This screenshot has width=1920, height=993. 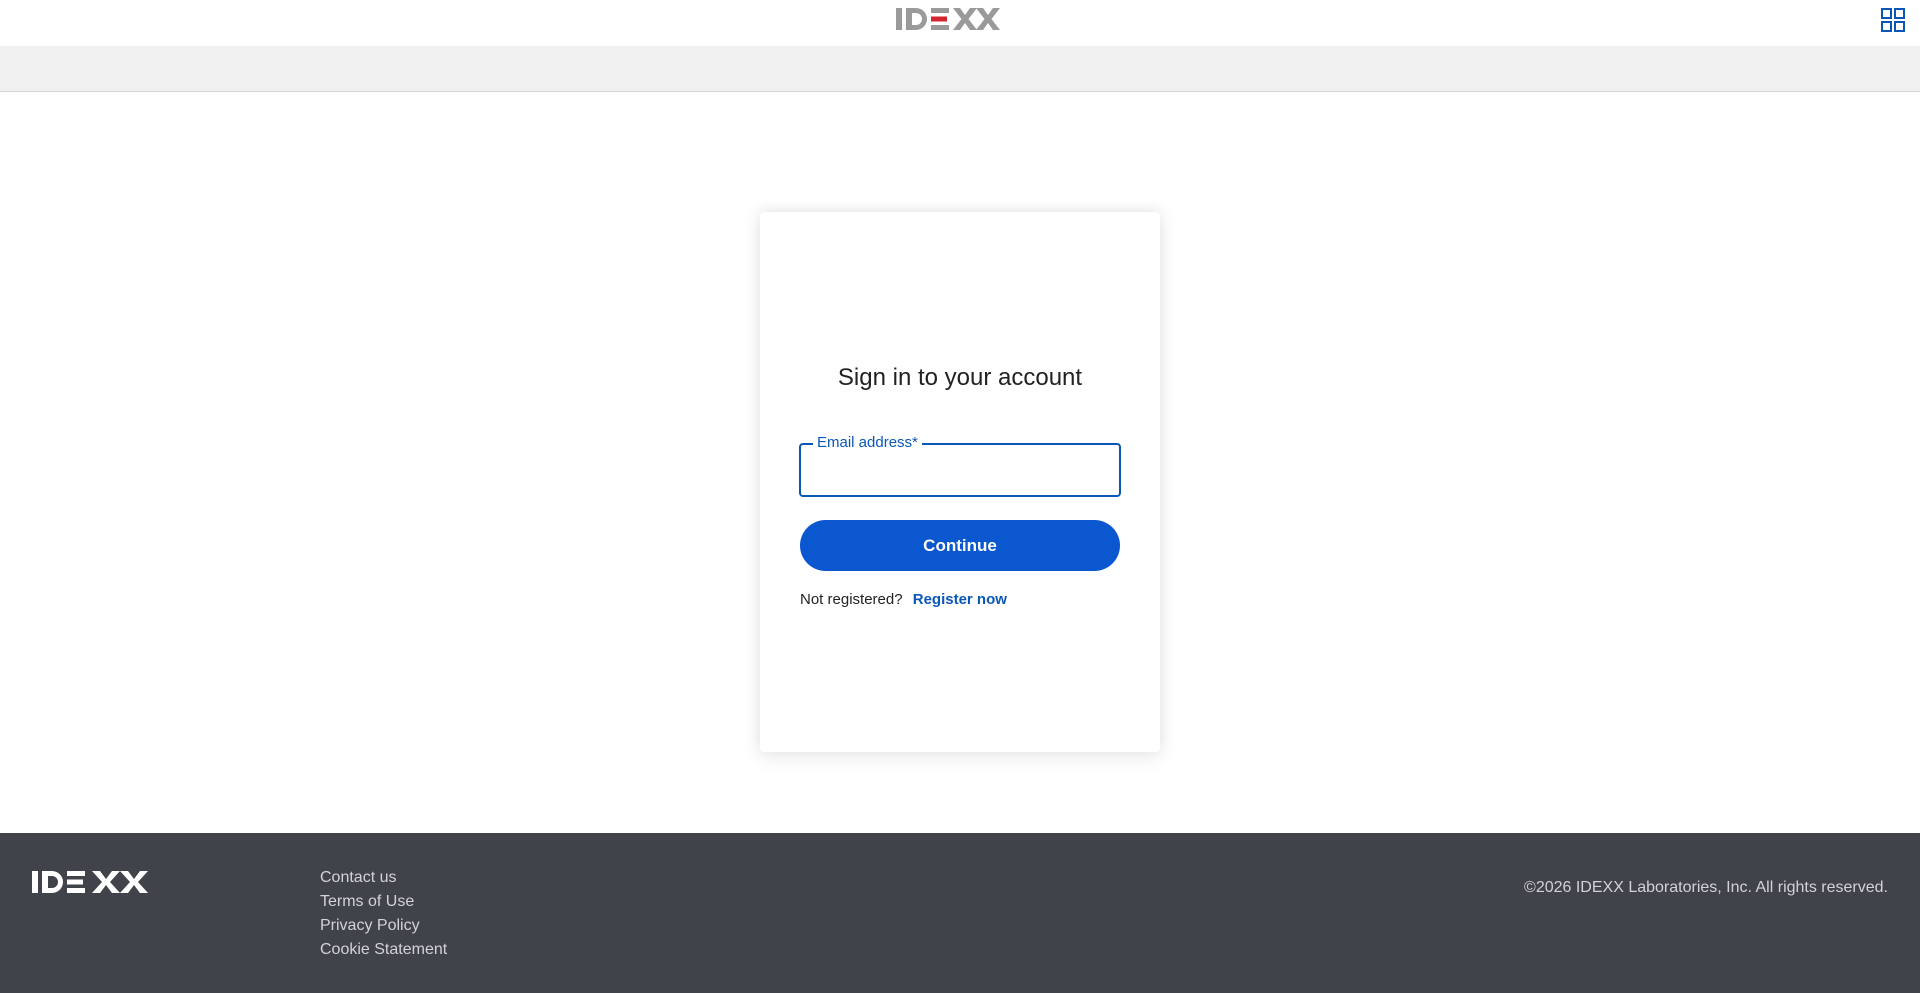 What do you see at coordinates (90, 882) in the screenshot?
I see `idexx-footer-logo` at bounding box center [90, 882].